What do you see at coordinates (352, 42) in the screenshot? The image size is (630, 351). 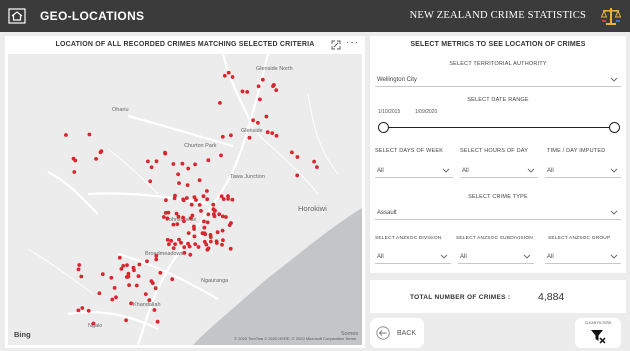 I see `more-options-icon: ···` at bounding box center [352, 42].